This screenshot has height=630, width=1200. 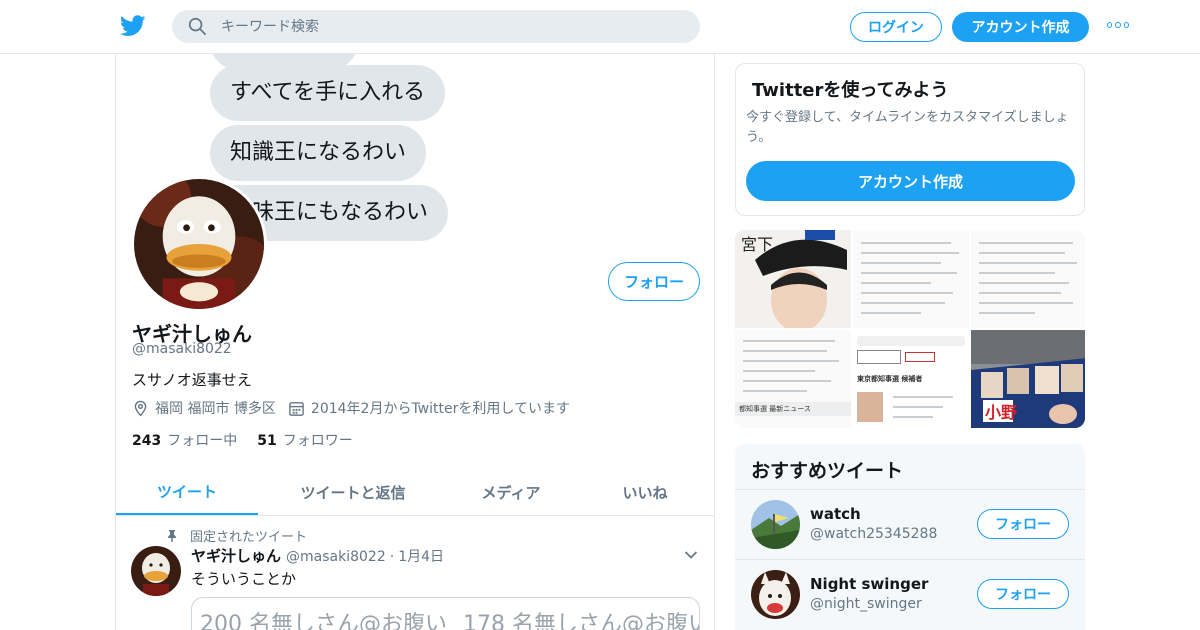 I want to click on tweet-image-right: 178 名無しさん@お腹い, so click(x=575, y=614).